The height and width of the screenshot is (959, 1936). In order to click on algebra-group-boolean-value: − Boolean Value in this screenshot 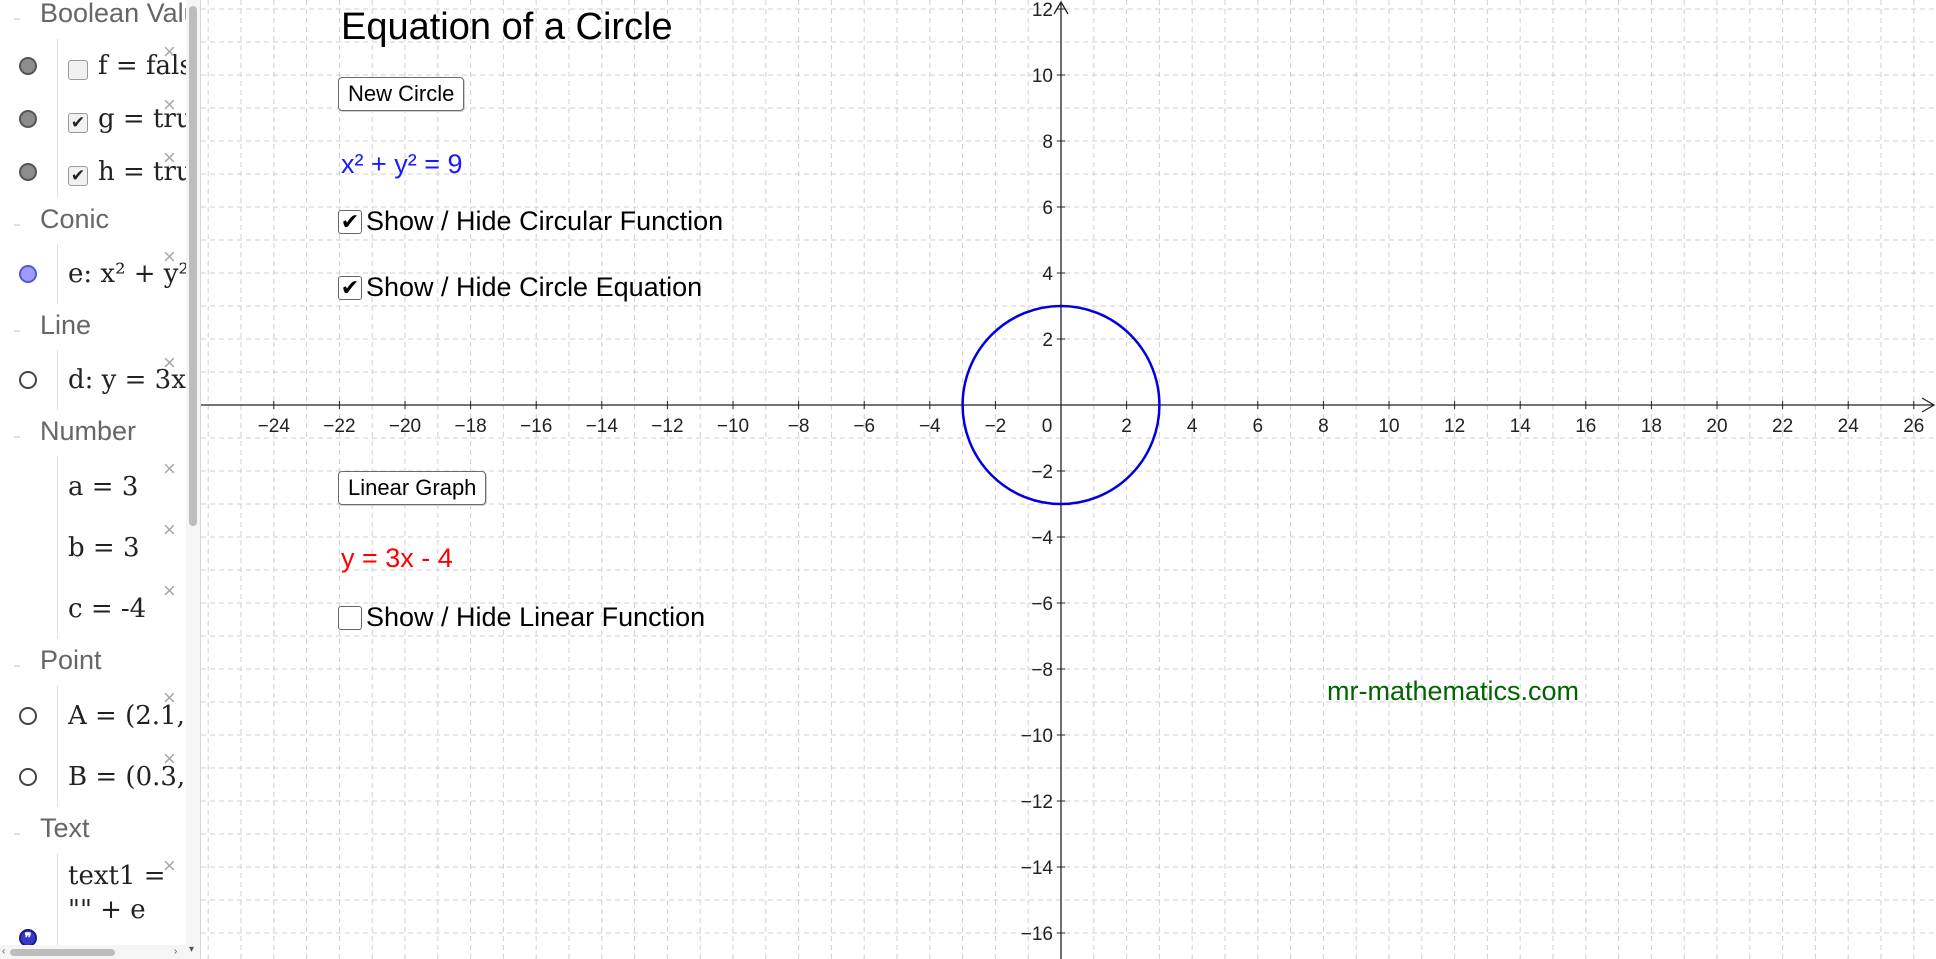, I will do `click(93, 20)`.